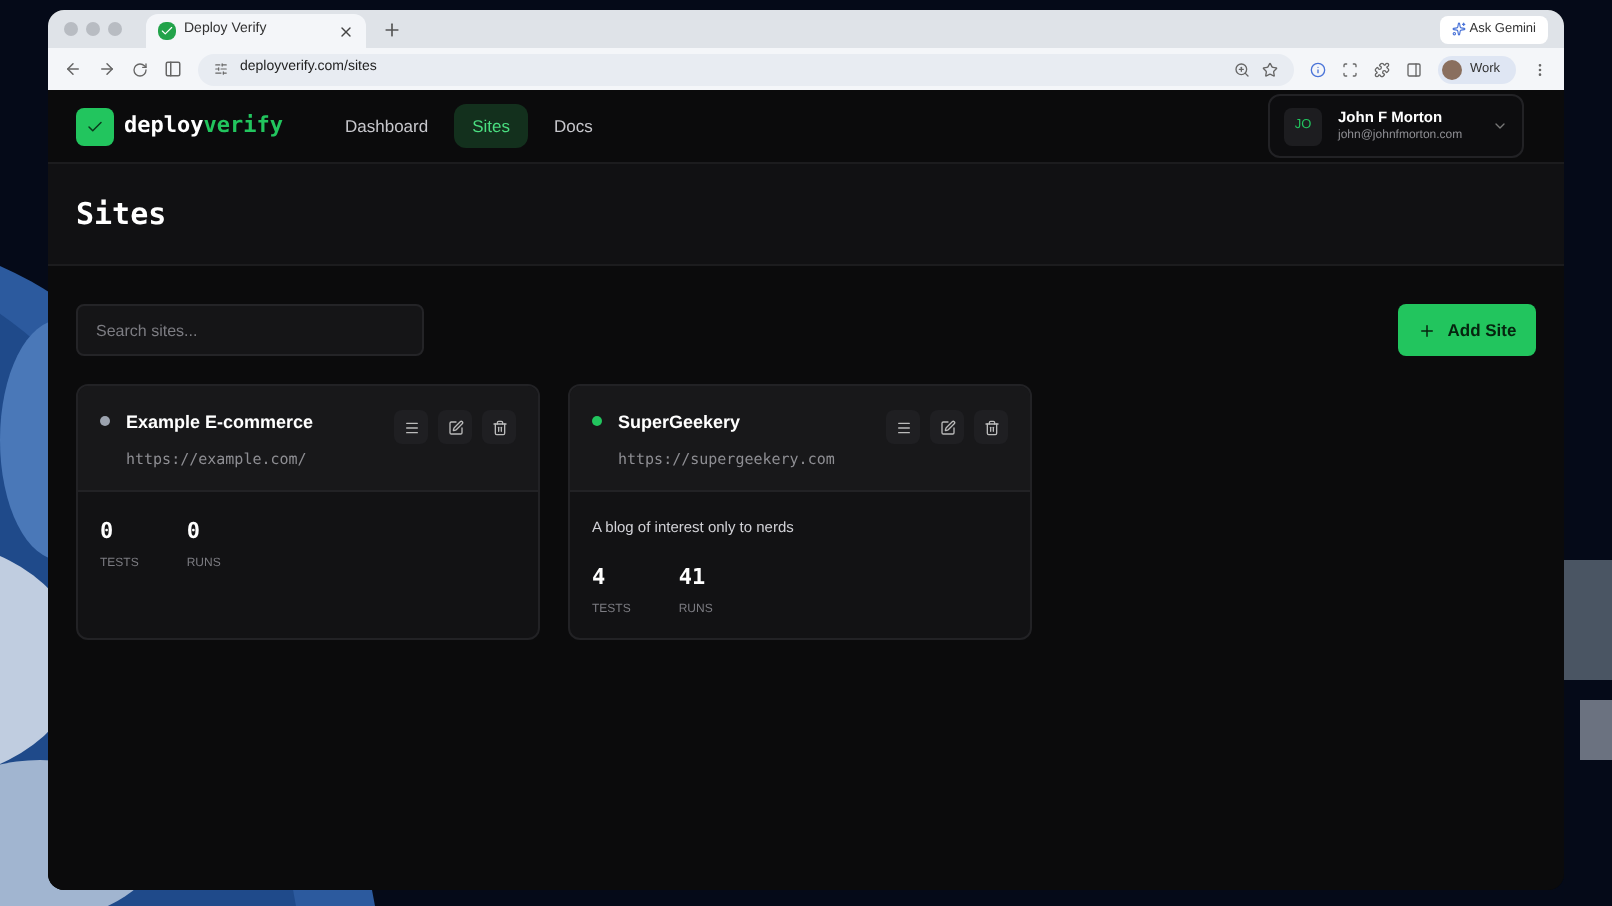 The width and height of the screenshot is (1612, 906). I want to click on stat-value: 4, so click(600, 578).